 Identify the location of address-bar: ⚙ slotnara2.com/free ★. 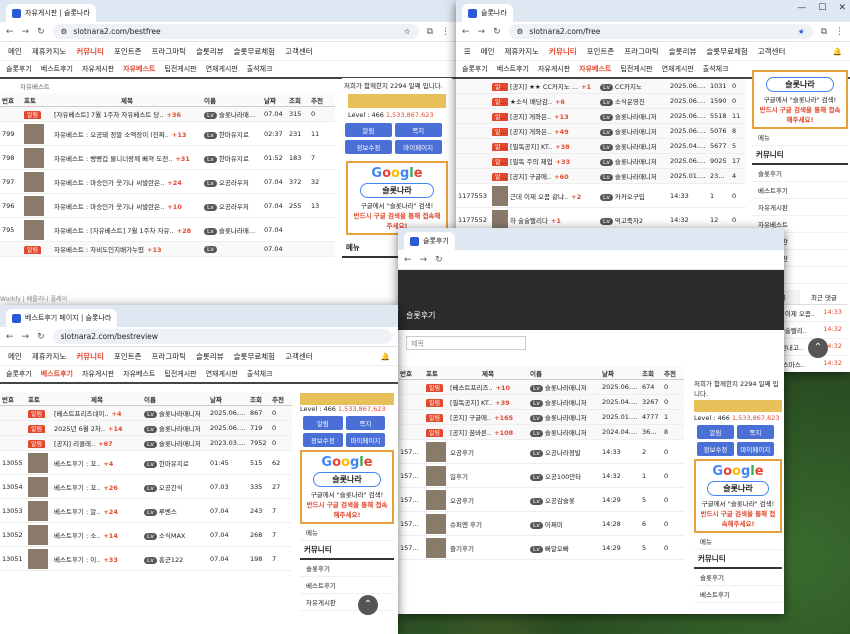
(660, 31).